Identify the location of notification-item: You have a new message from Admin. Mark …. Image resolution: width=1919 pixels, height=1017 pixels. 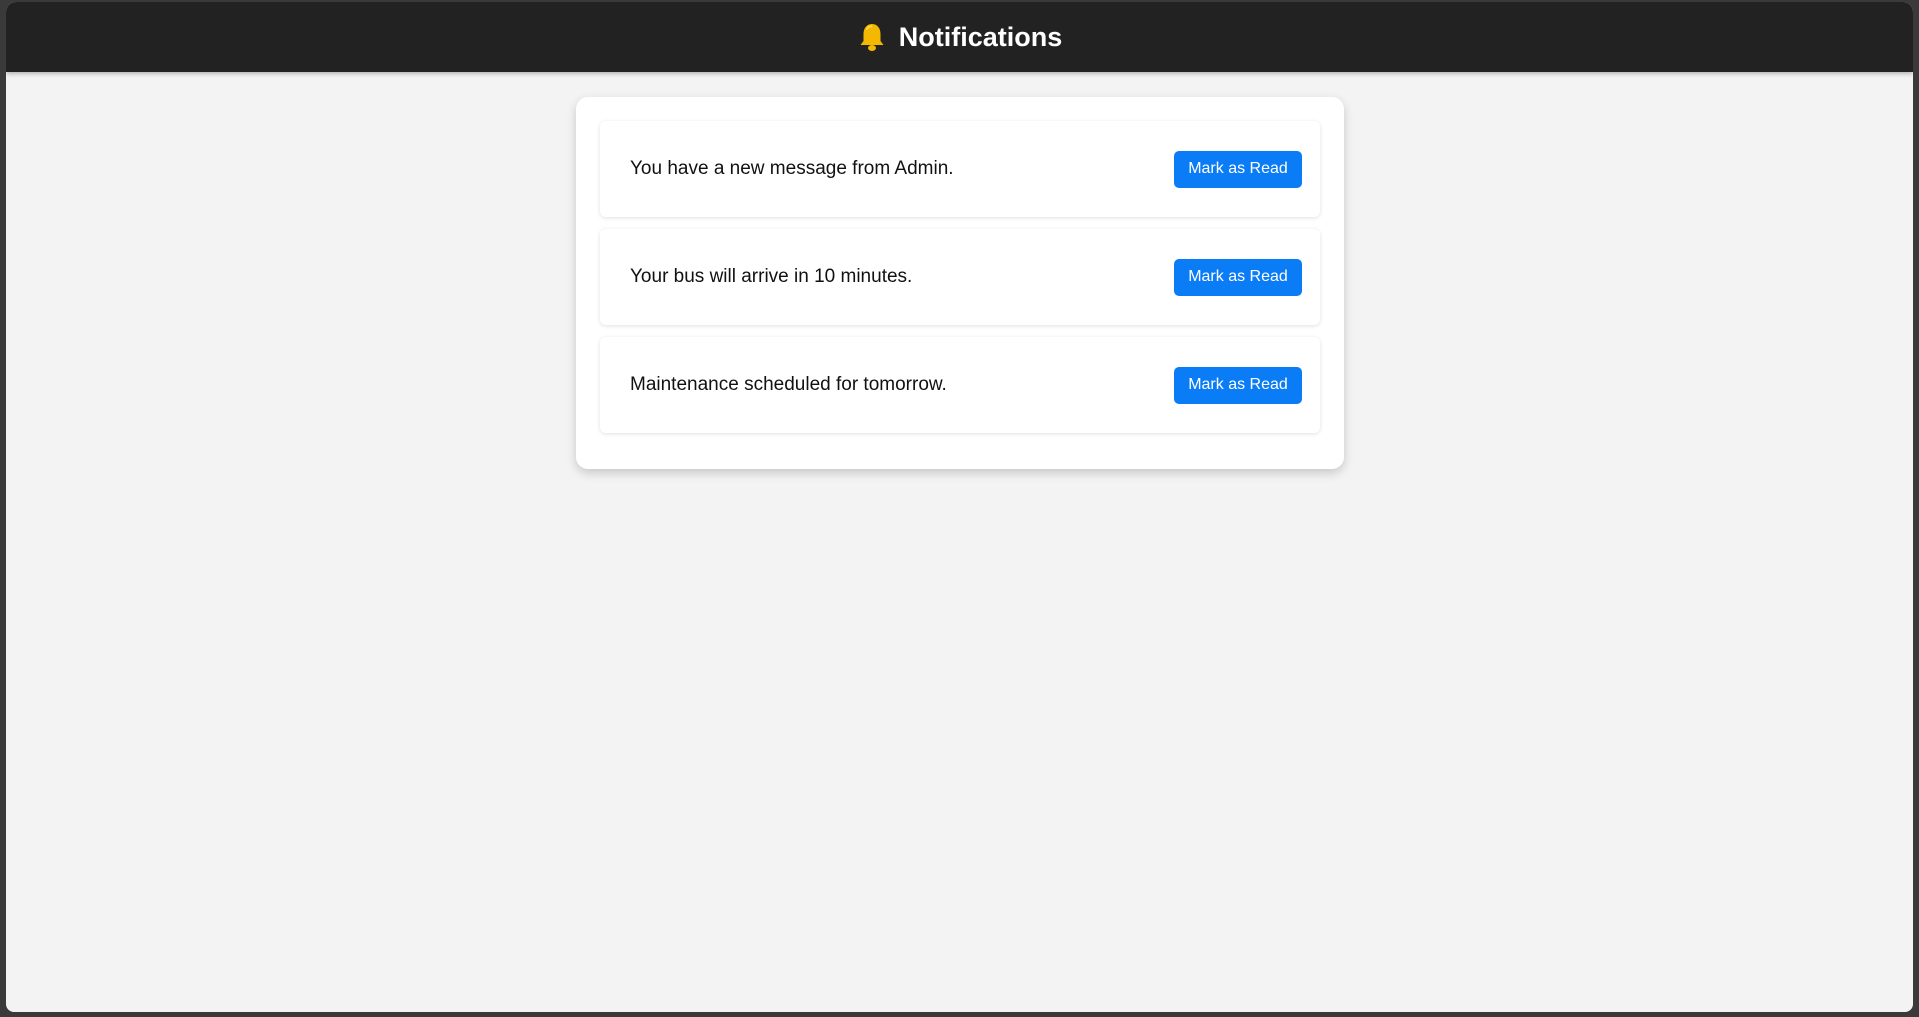
(960, 169).